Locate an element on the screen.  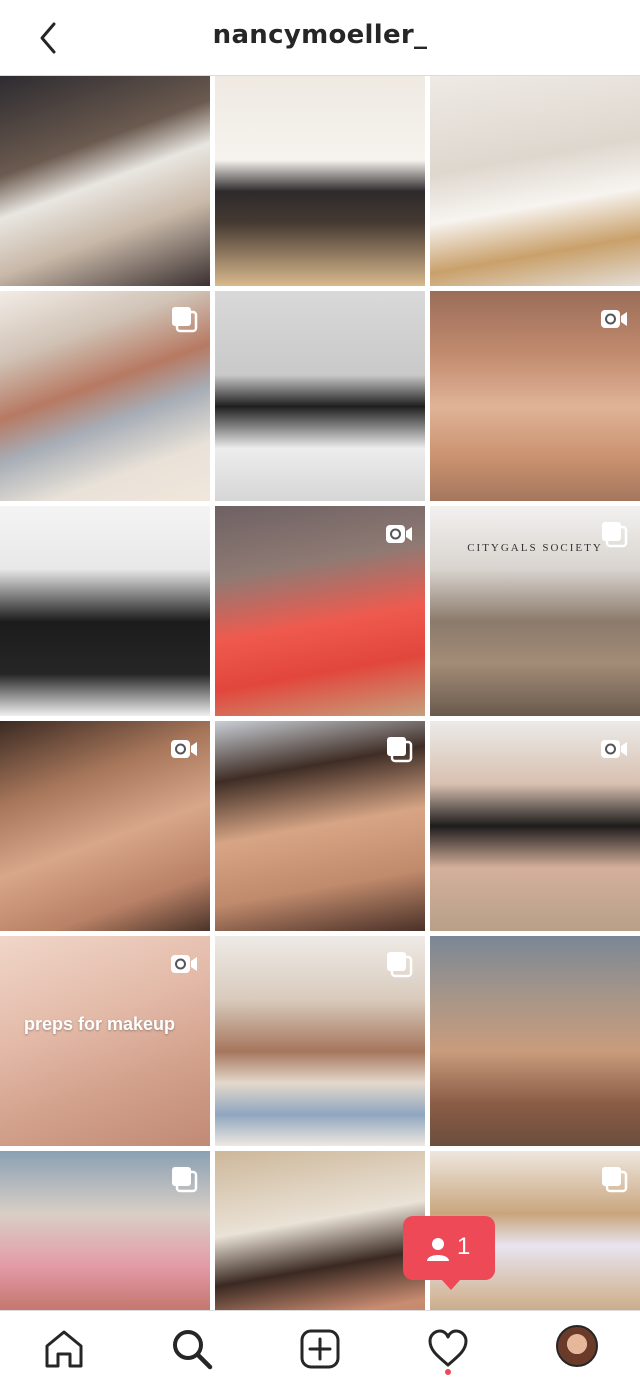
avatar is located at coordinates (577, 1346).